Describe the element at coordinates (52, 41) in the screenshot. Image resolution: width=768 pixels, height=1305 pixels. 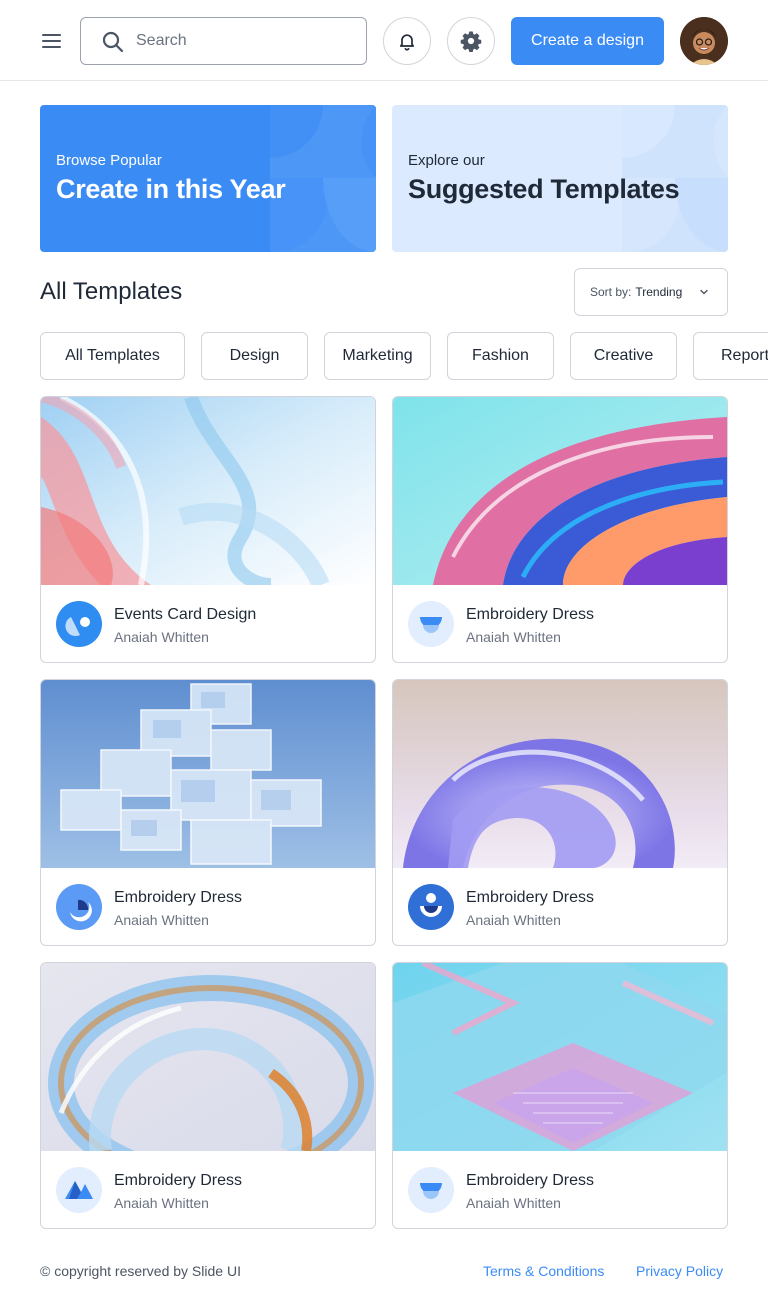
I see `hamburger-menu-icon` at that location.